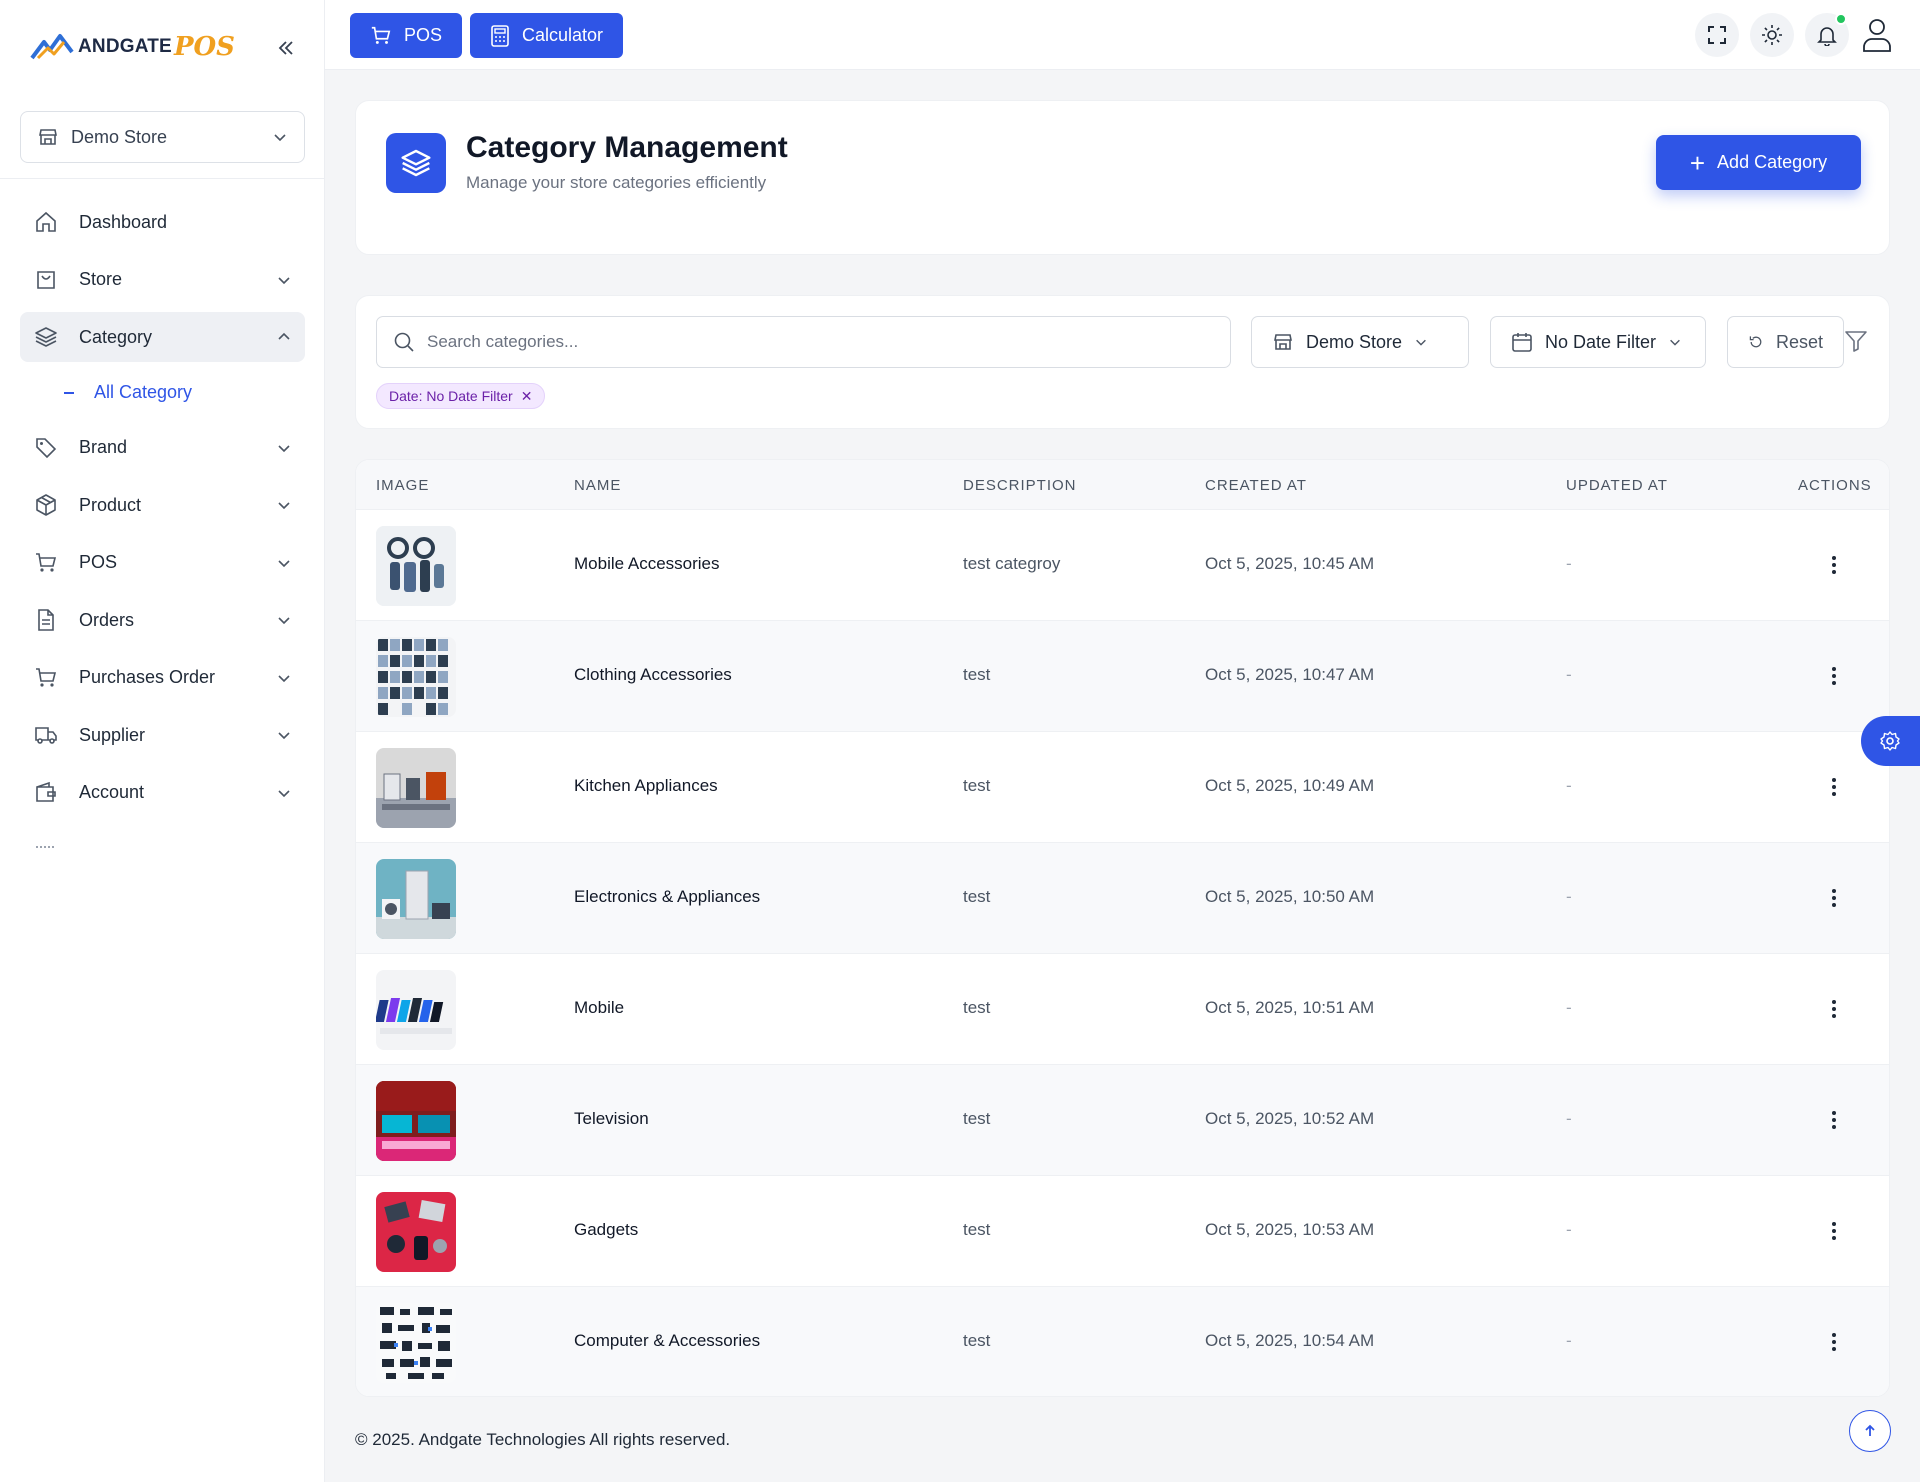  Describe the element at coordinates (423, 35) in the screenshot. I see `pos-button-label: POS` at that location.